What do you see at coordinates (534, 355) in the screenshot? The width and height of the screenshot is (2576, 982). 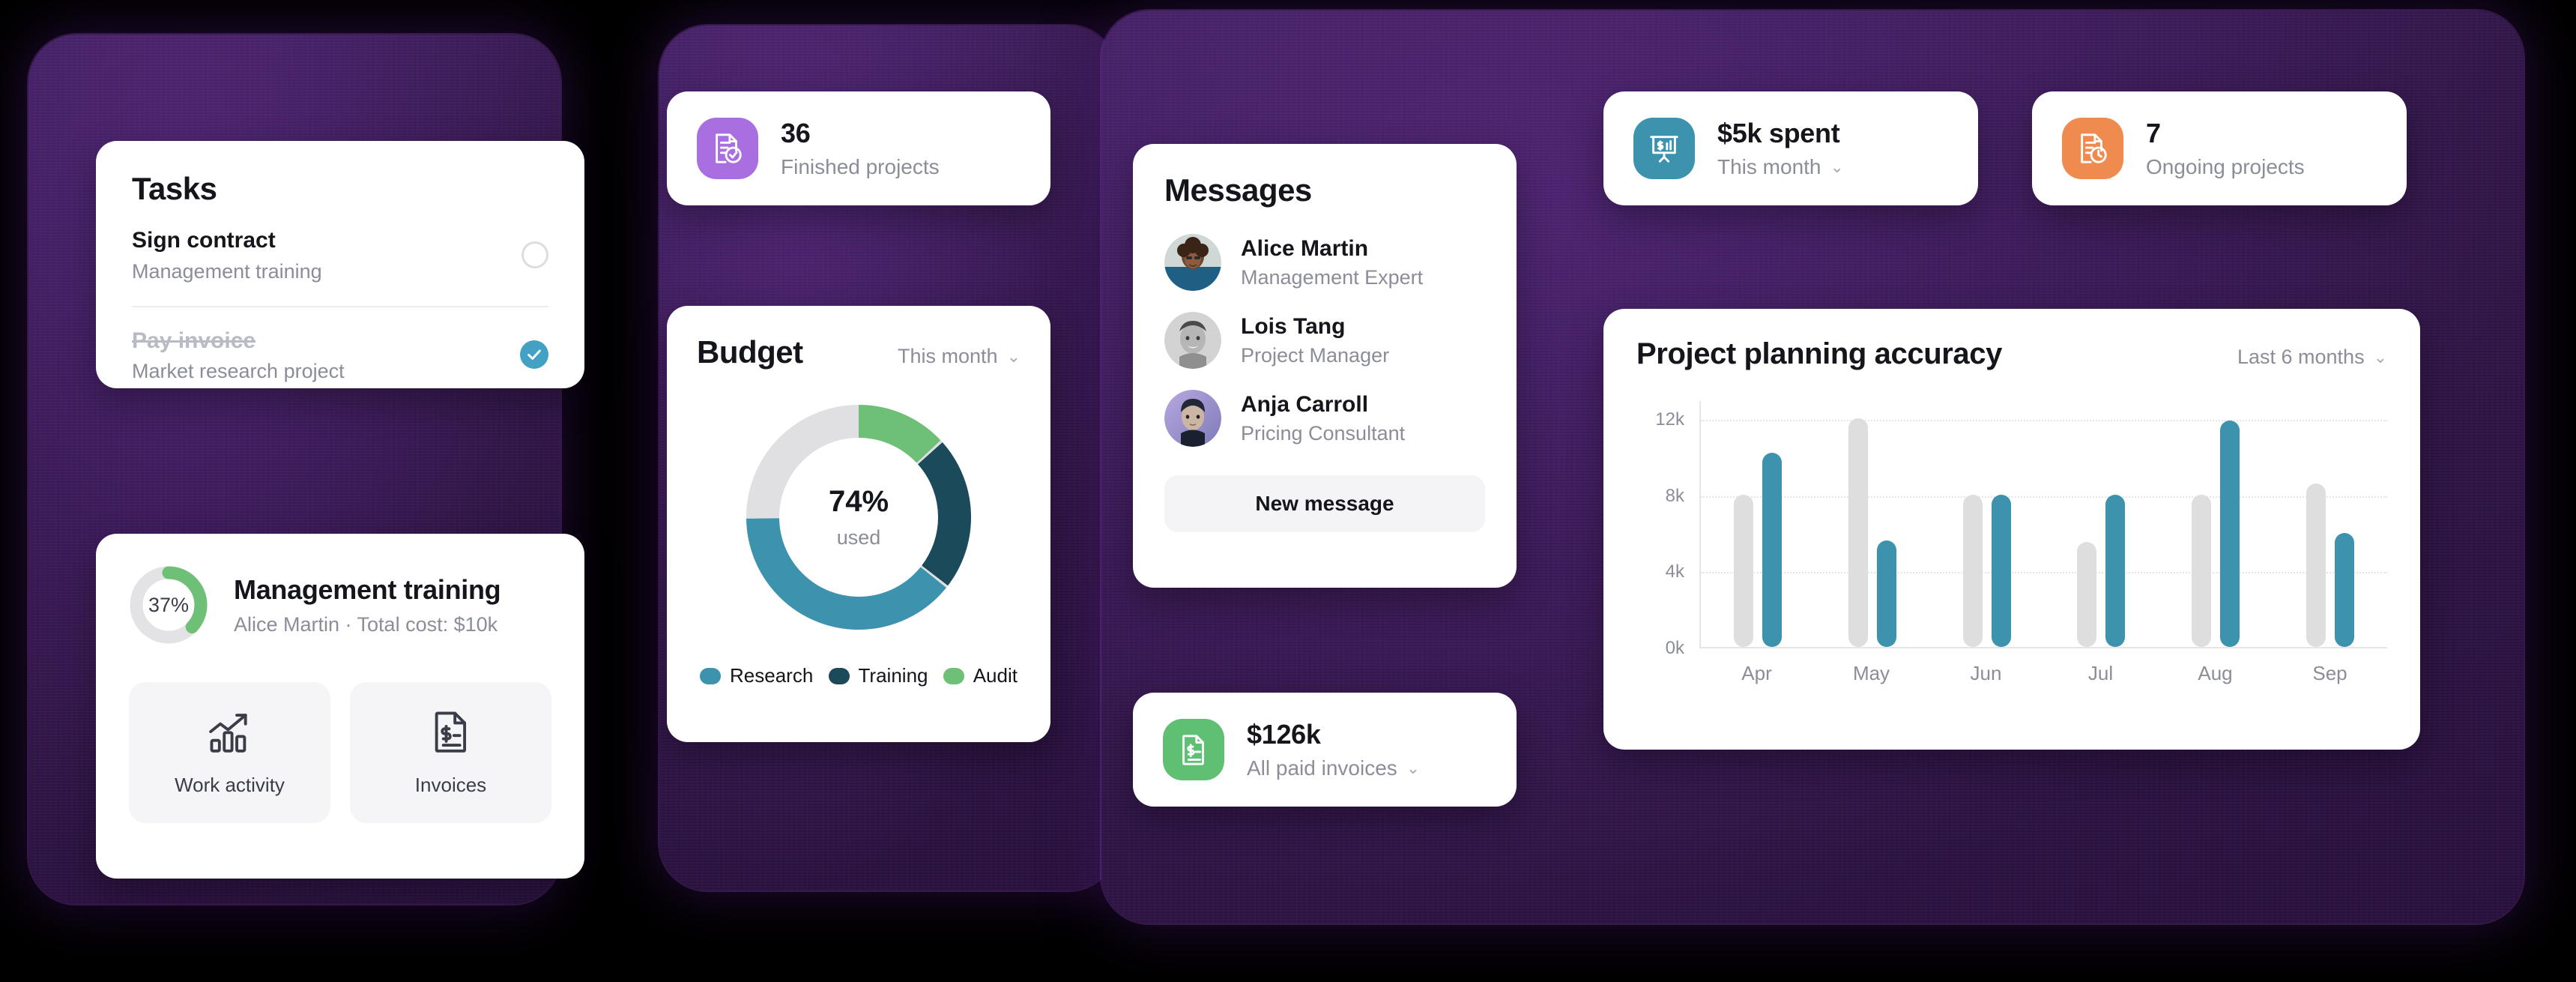 I see `check-circle-icon` at bounding box center [534, 355].